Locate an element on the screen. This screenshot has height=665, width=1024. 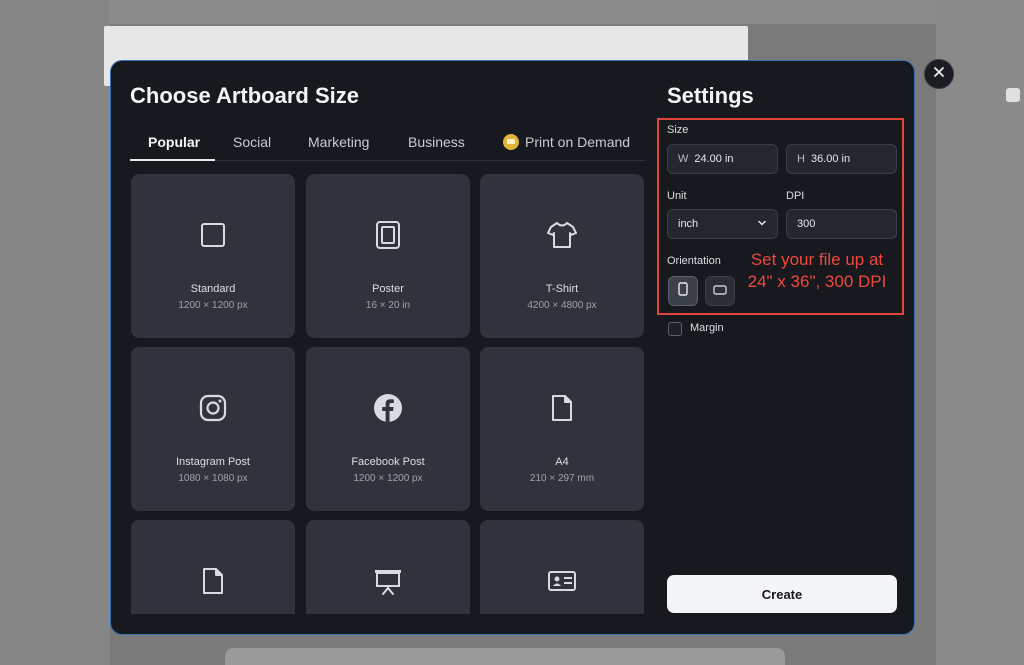
presentation-icon is located at coordinates (388, 581).